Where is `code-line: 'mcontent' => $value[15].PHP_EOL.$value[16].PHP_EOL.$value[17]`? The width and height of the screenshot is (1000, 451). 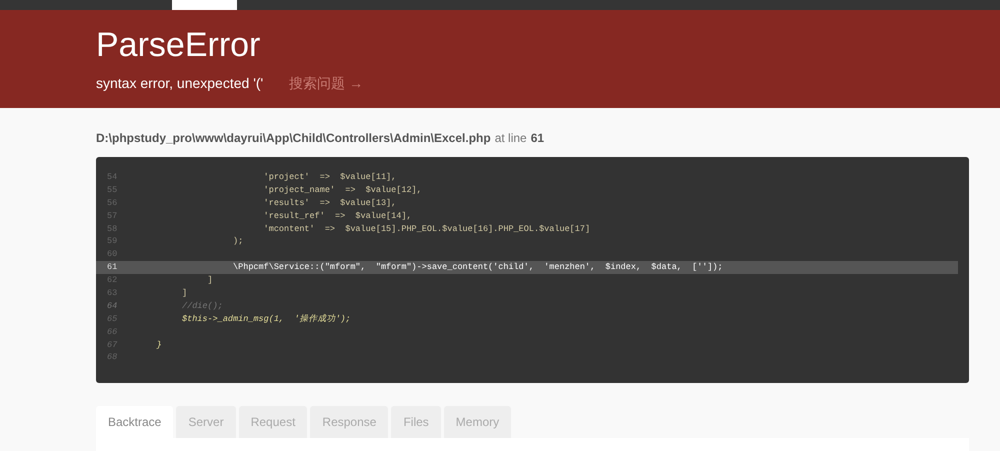
code-line: 'mcontent' => $value[15].PHP_EOL.$value[16].PHP_EOL.$value[17] is located at coordinates (426, 229).